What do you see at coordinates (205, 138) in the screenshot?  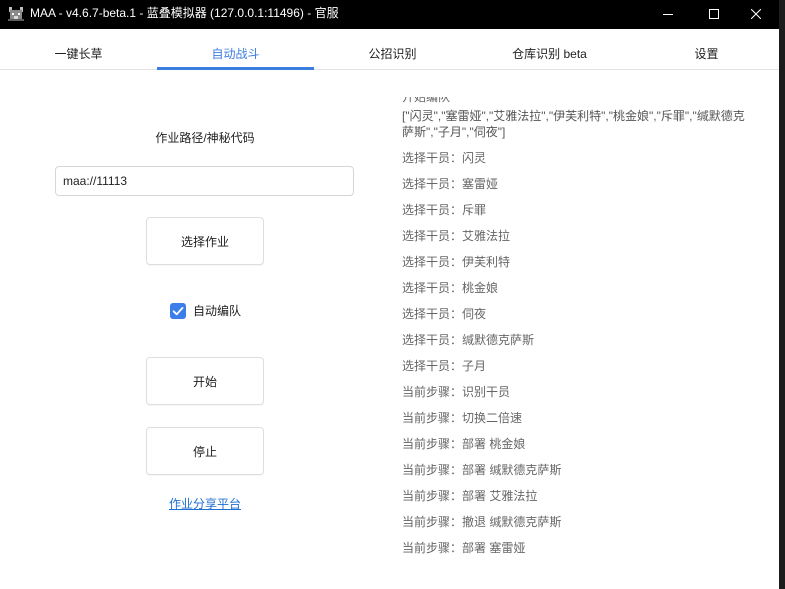 I see `path-label: 作业路径/神秘代码` at bounding box center [205, 138].